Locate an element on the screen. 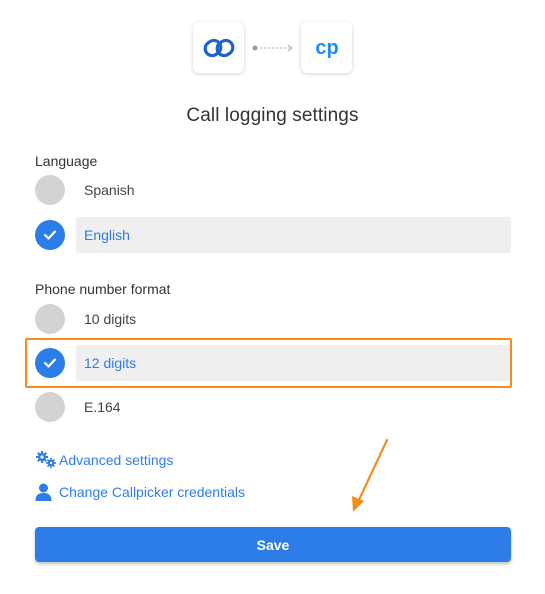 Image resolution: width=545 pixels, height=594 pixels. option-label: Spanish is located at coordinates (109, 190).